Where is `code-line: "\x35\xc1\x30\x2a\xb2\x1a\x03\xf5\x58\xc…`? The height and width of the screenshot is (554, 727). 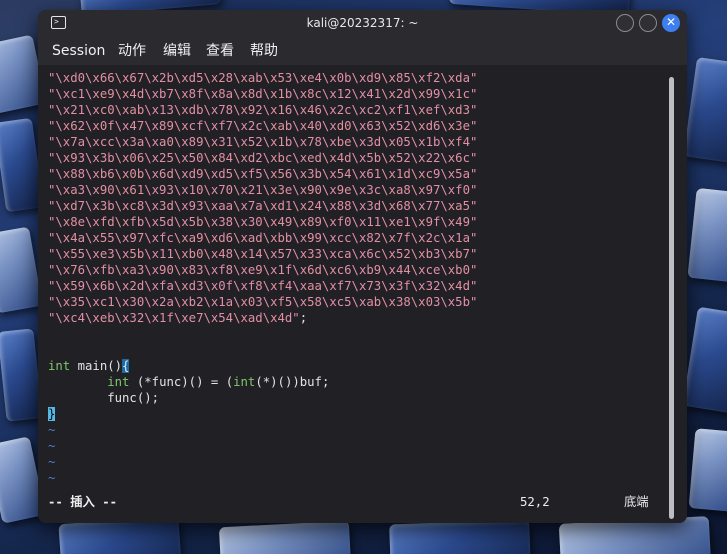 code-line: "\x35\xc1\x30\x2a\xb2\x1a\x03\xf5\x58\xc… is located at coordinates (263, 302).